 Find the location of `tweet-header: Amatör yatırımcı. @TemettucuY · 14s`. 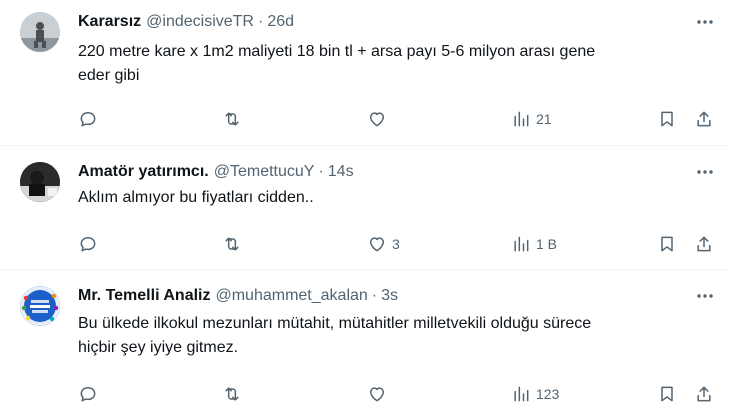

tweet-header: Amatör yatırımcı. @TemettucuY · 14s is located at coordinates (216, 172).